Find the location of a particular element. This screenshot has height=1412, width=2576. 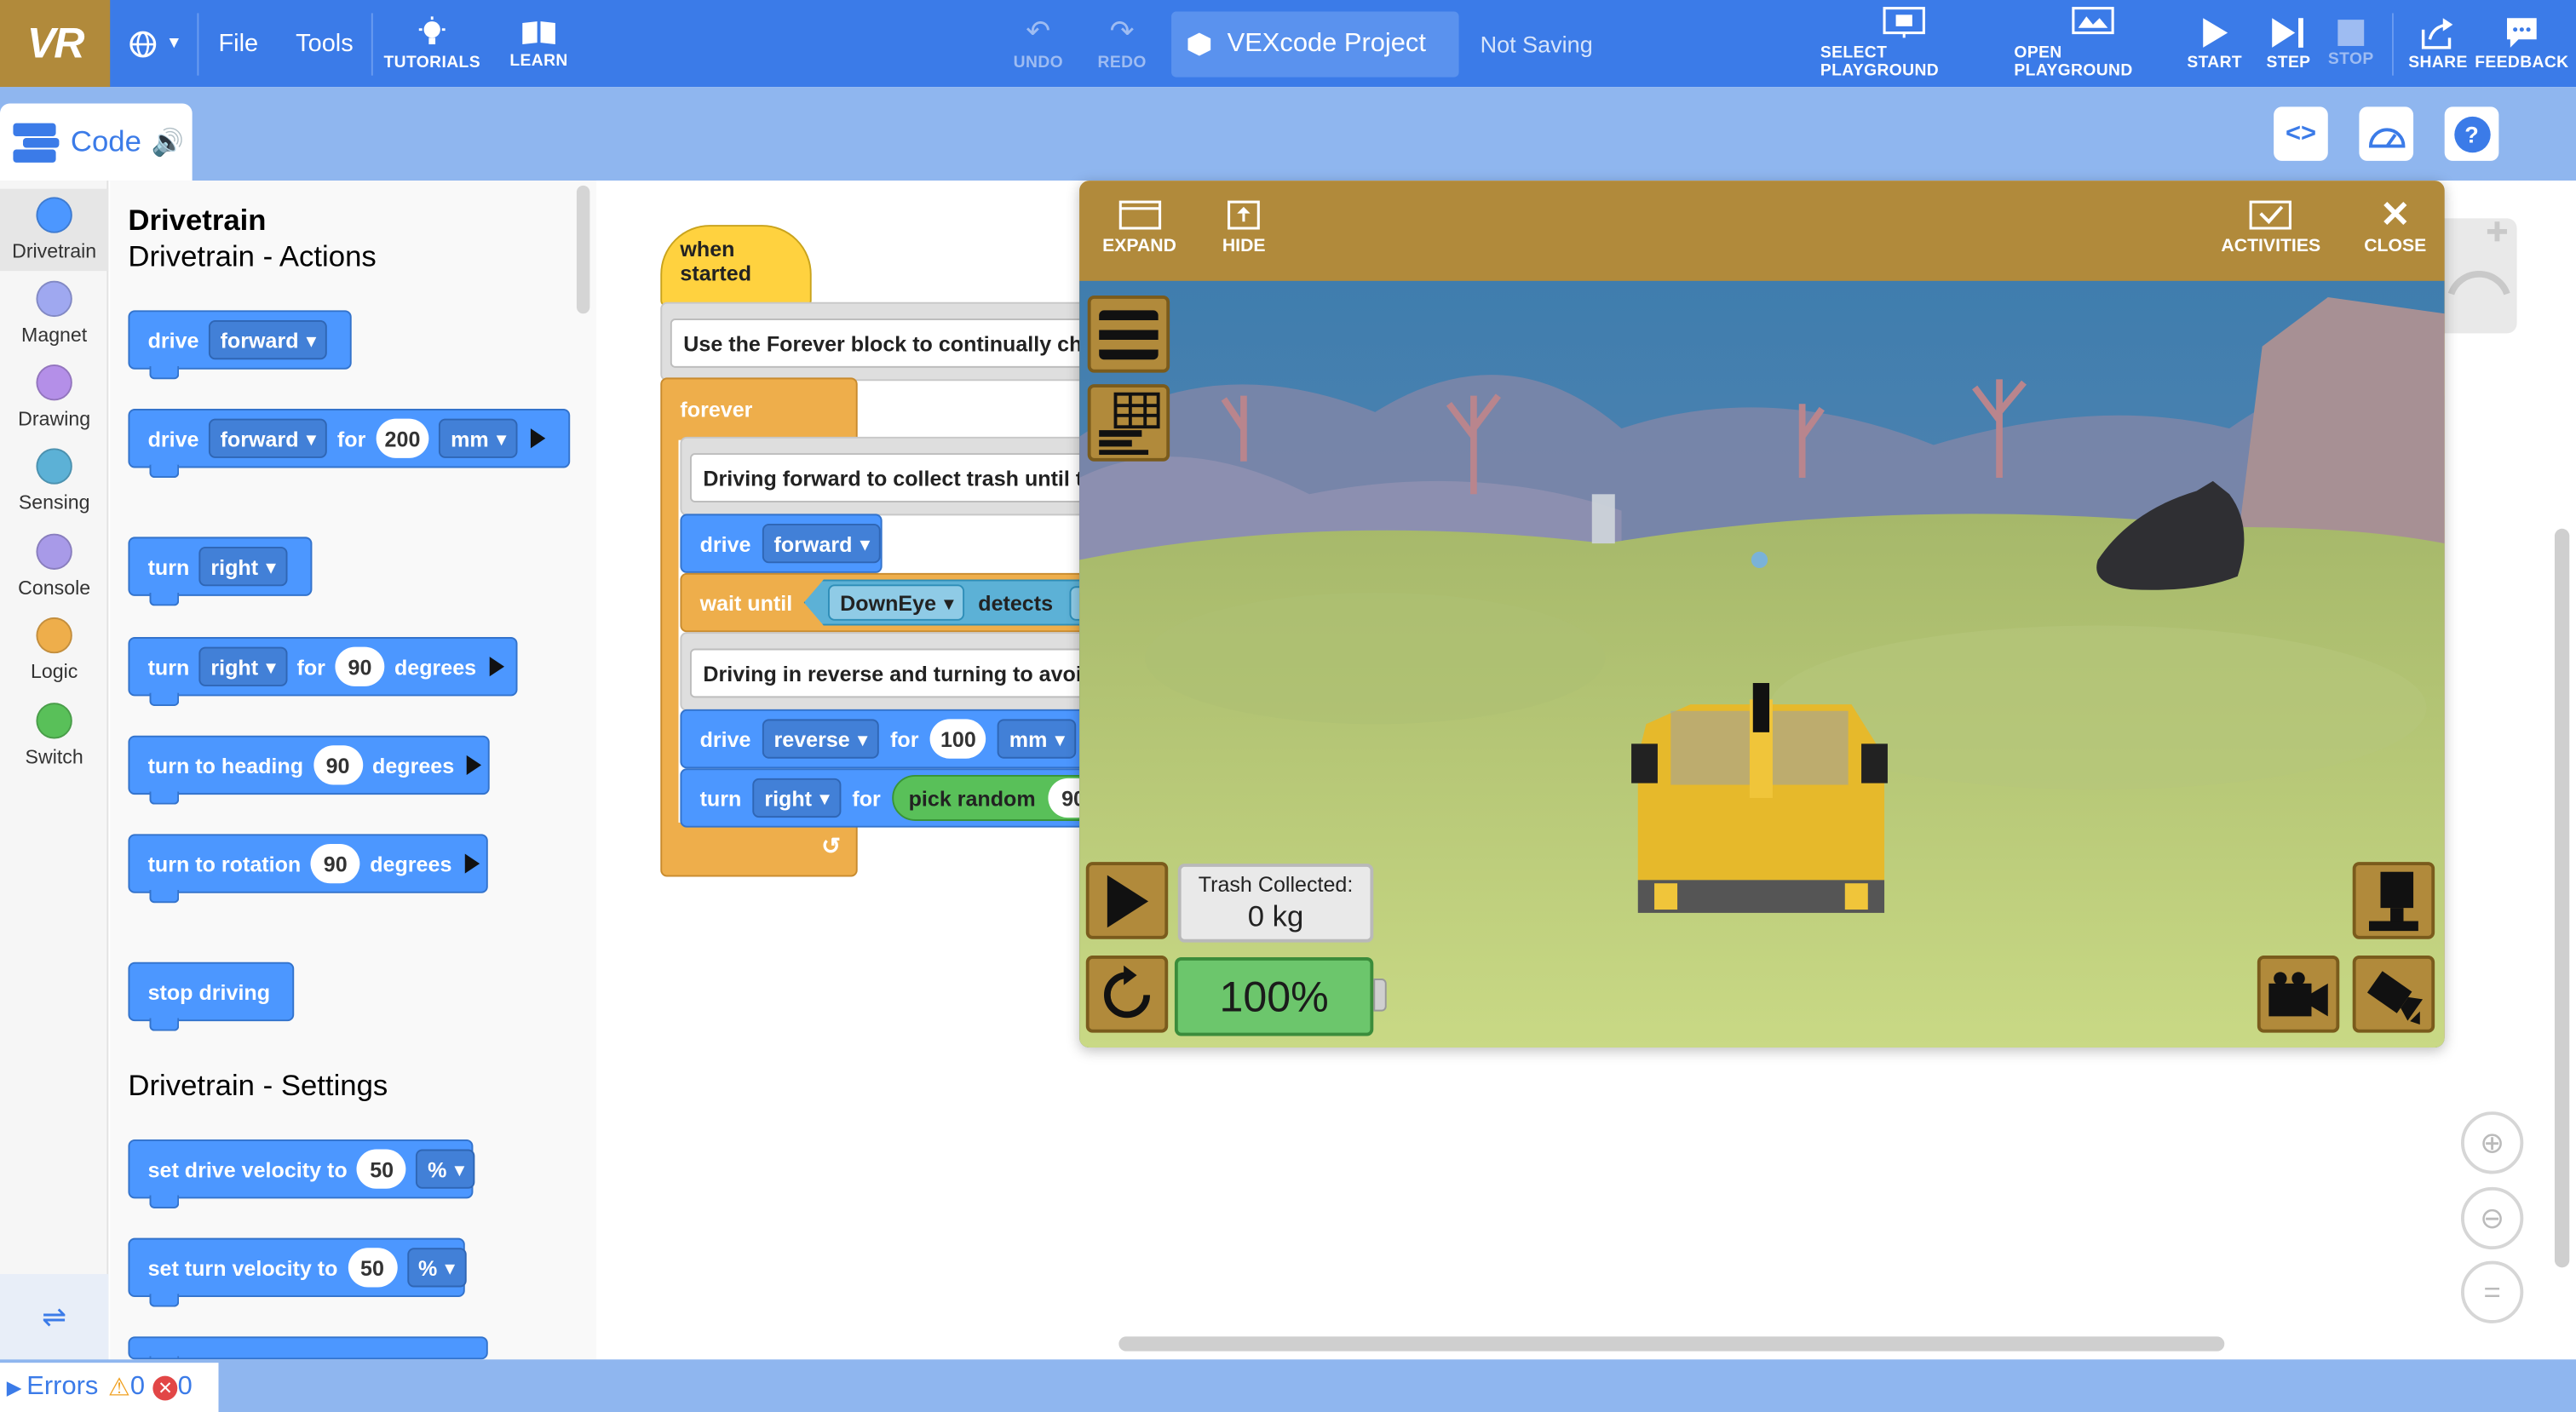

stop-button: STOP is located at coordinates (2351, 43).